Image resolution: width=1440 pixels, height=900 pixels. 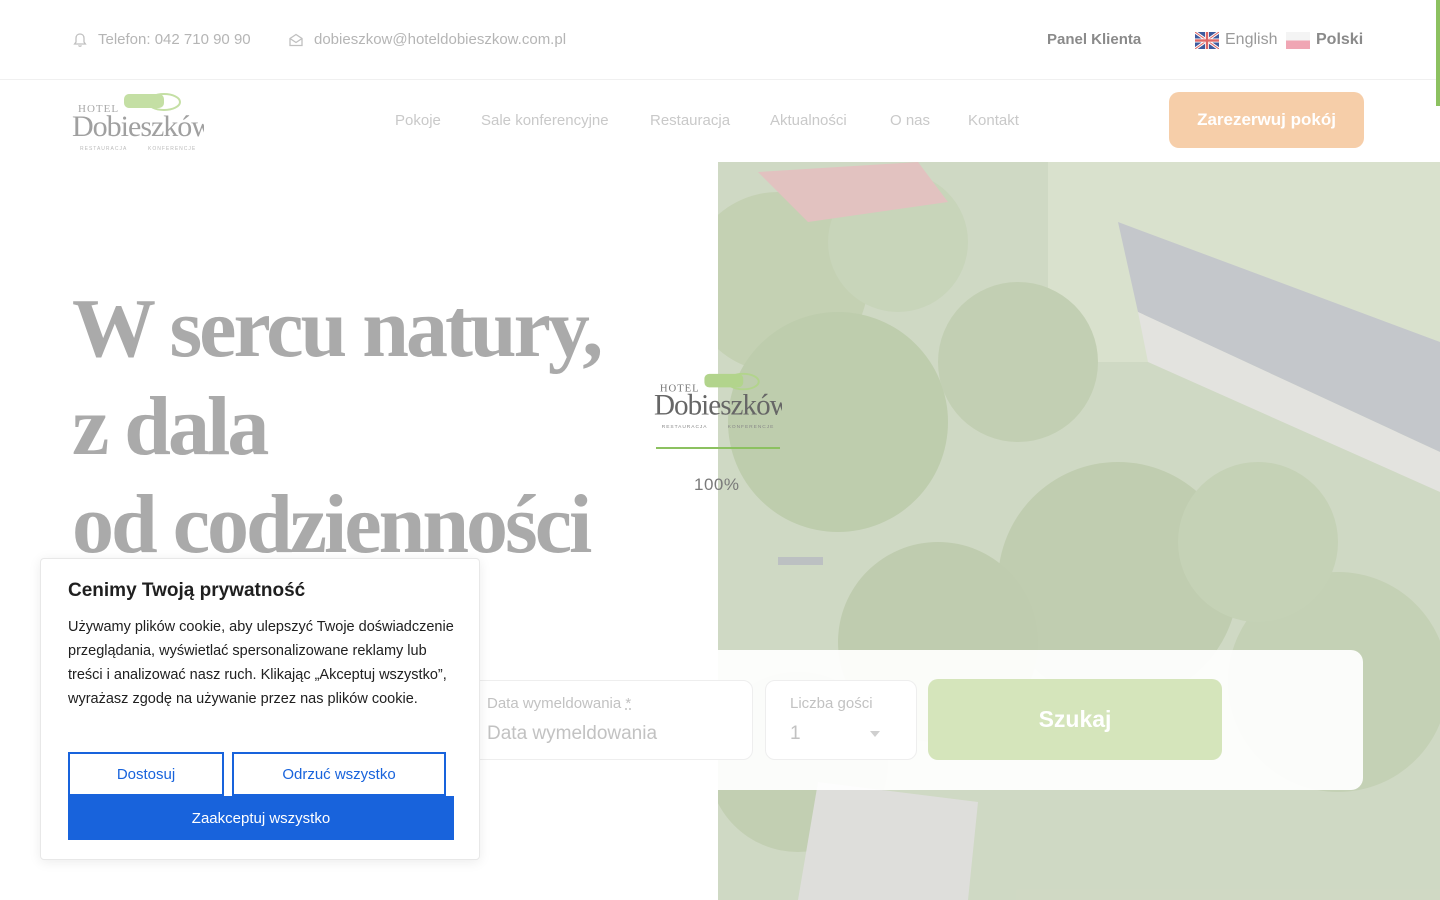 I want to click on nav-news: Aktualności, so click(x=808, y=120).